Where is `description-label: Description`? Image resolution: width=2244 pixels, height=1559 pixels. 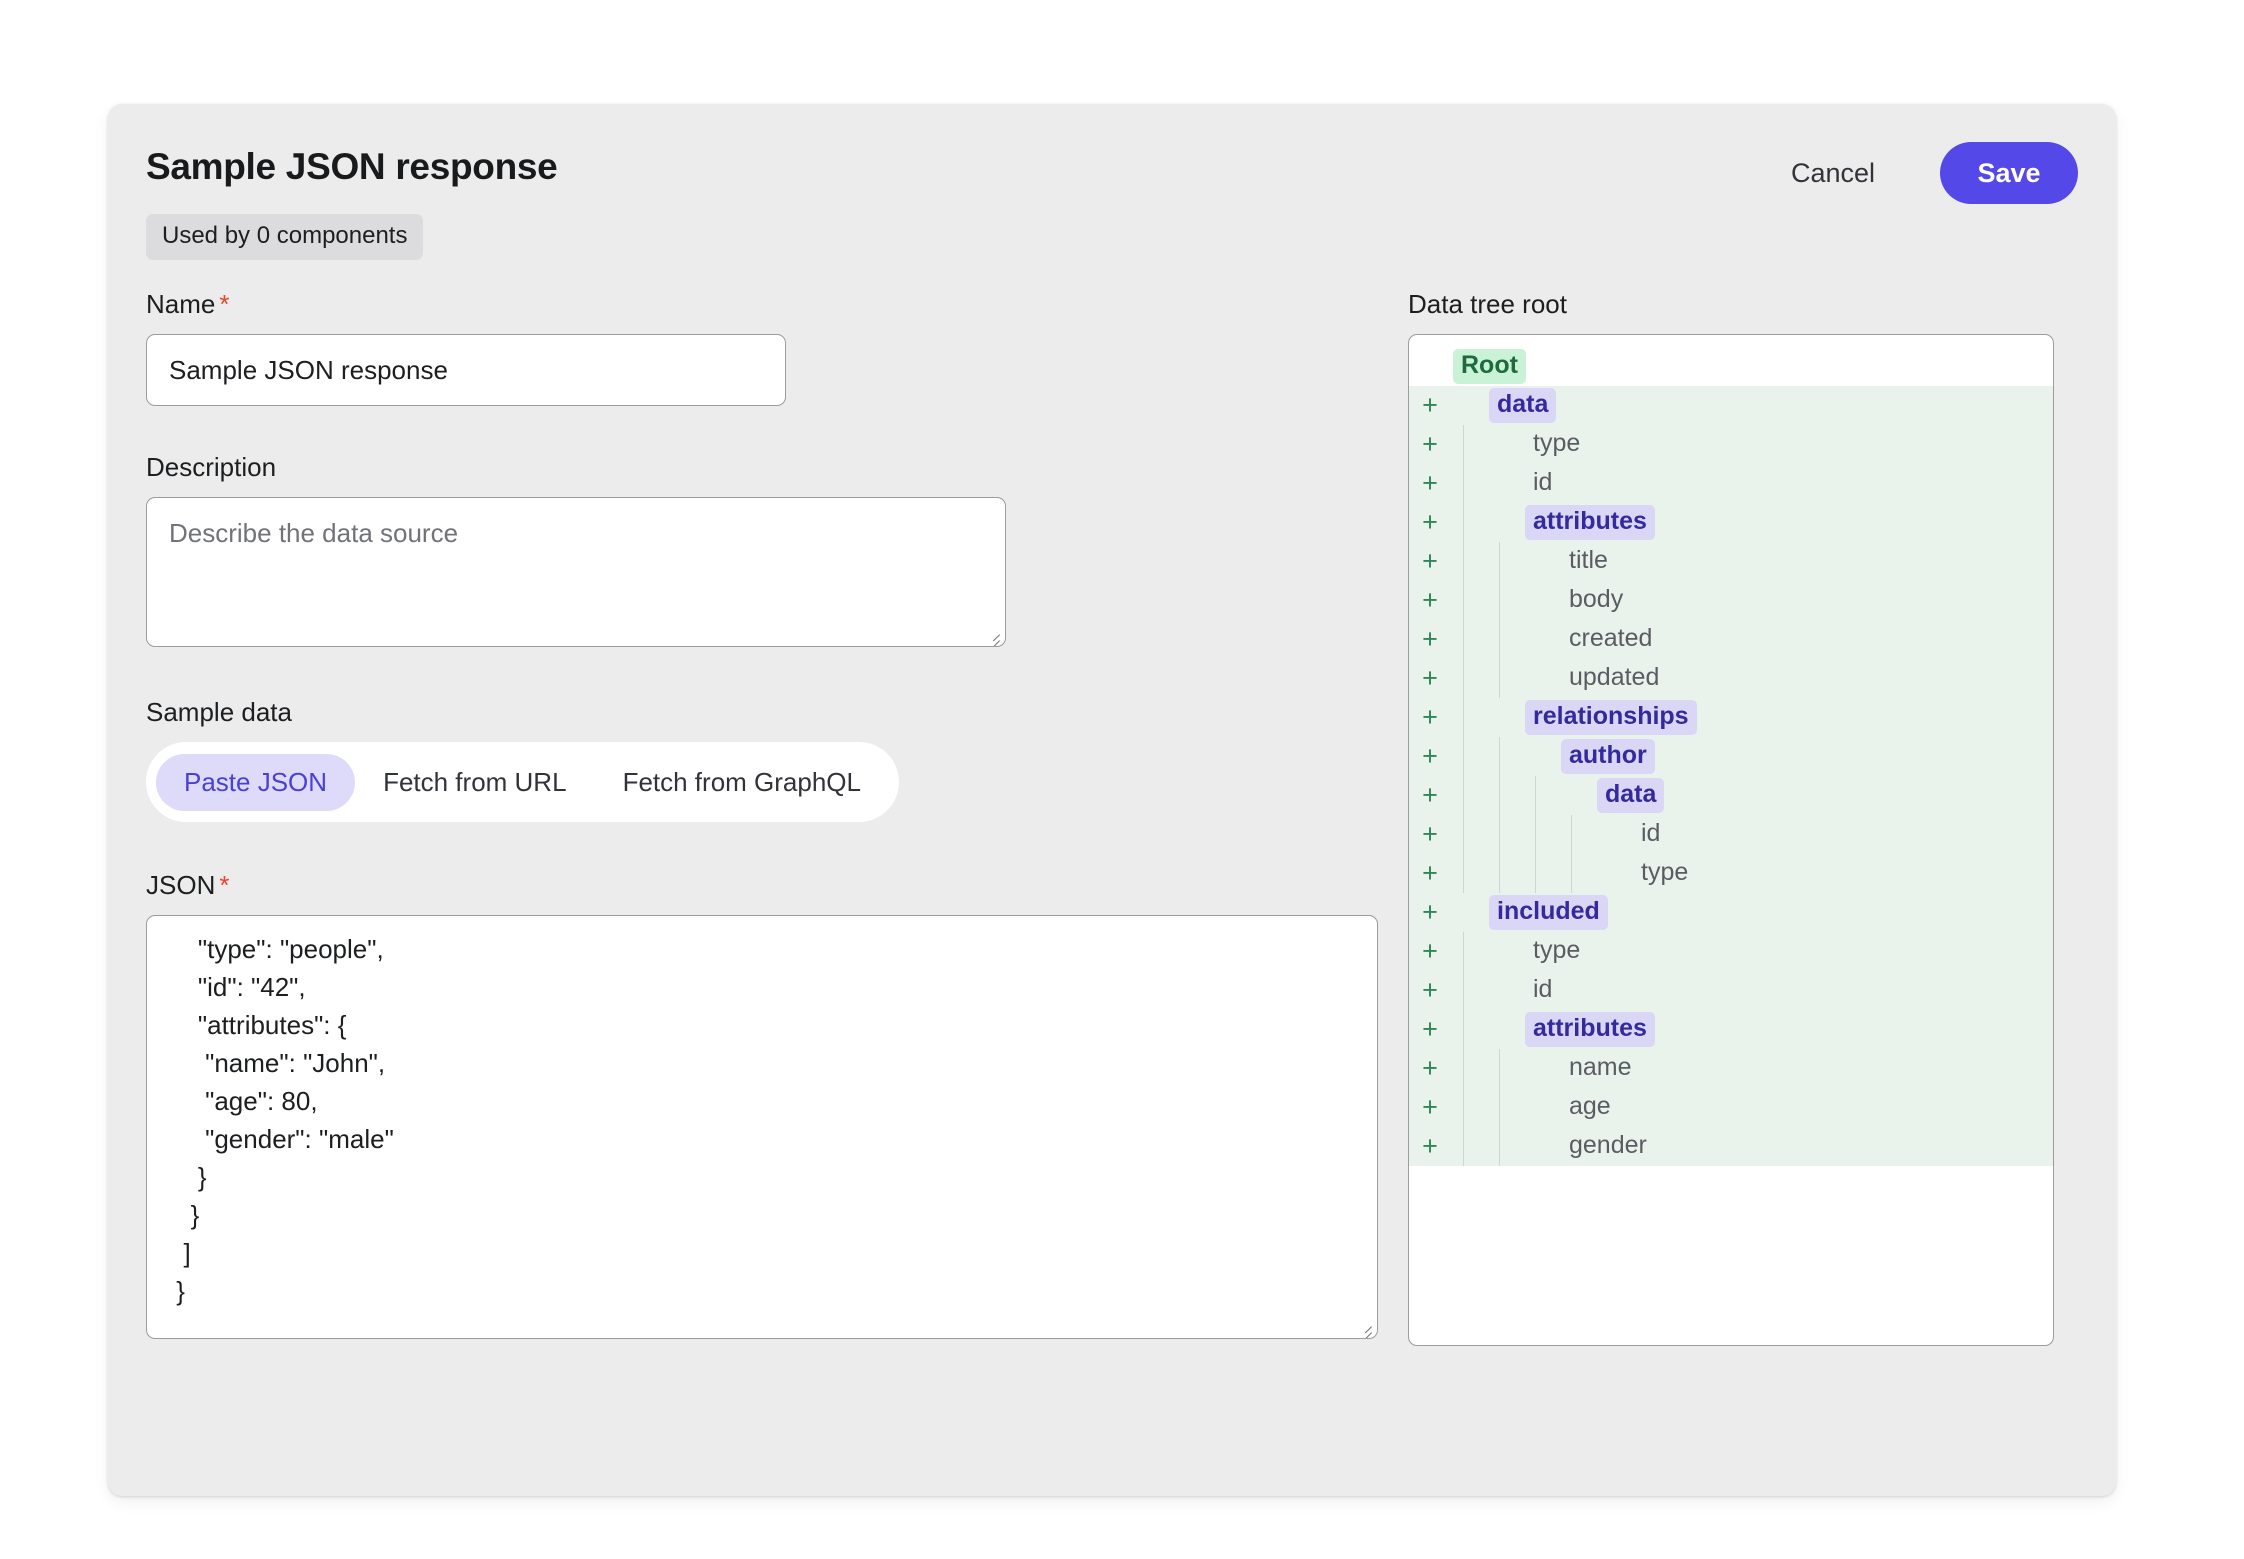
description-label: Description is located at coordinates (211, 467).